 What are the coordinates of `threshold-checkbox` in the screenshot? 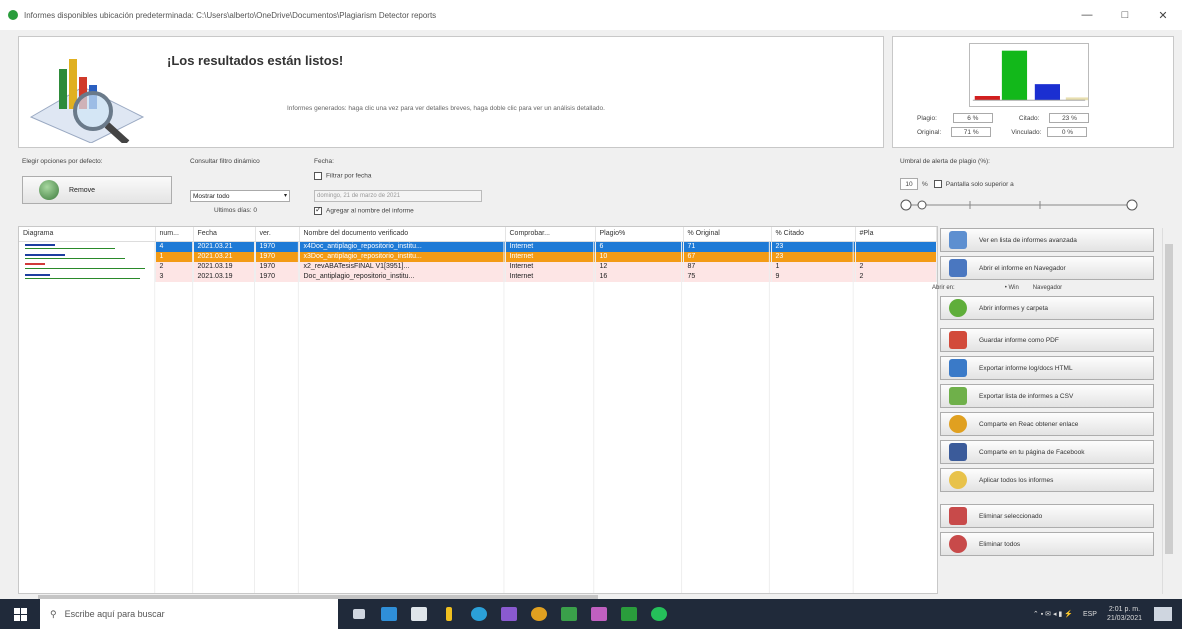 It's located at (937, 184).